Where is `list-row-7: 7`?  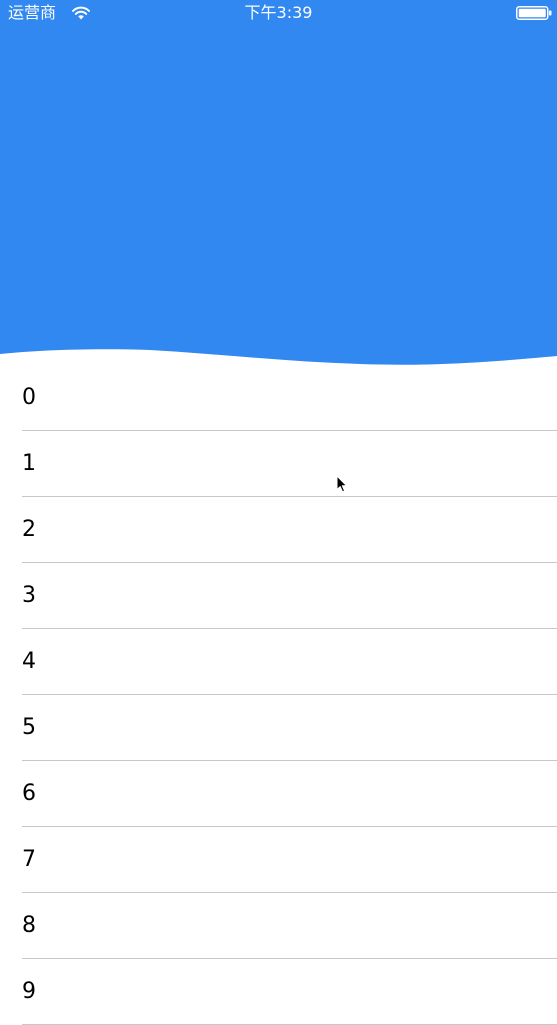 list-row-7: 7 is located at coordinates (278, 860).